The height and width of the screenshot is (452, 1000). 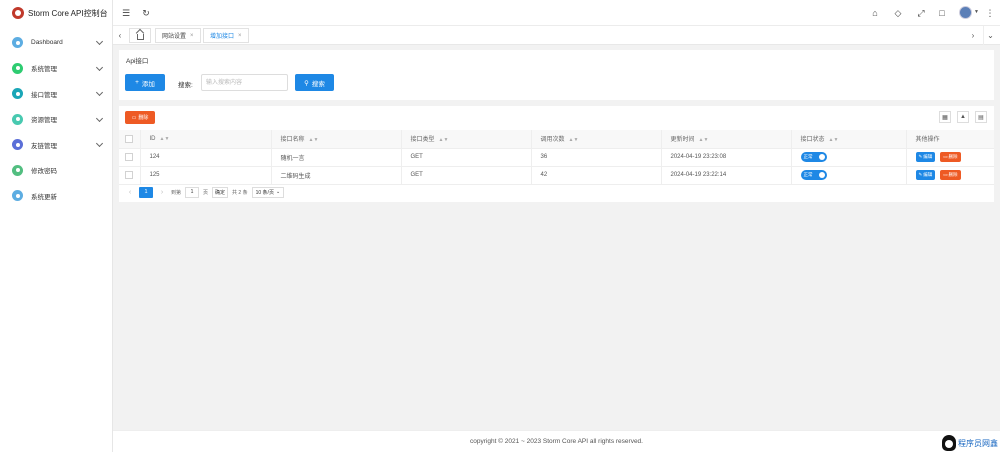 I want to click on goto-confirm-button: 确定, so click(x=220, y=192).